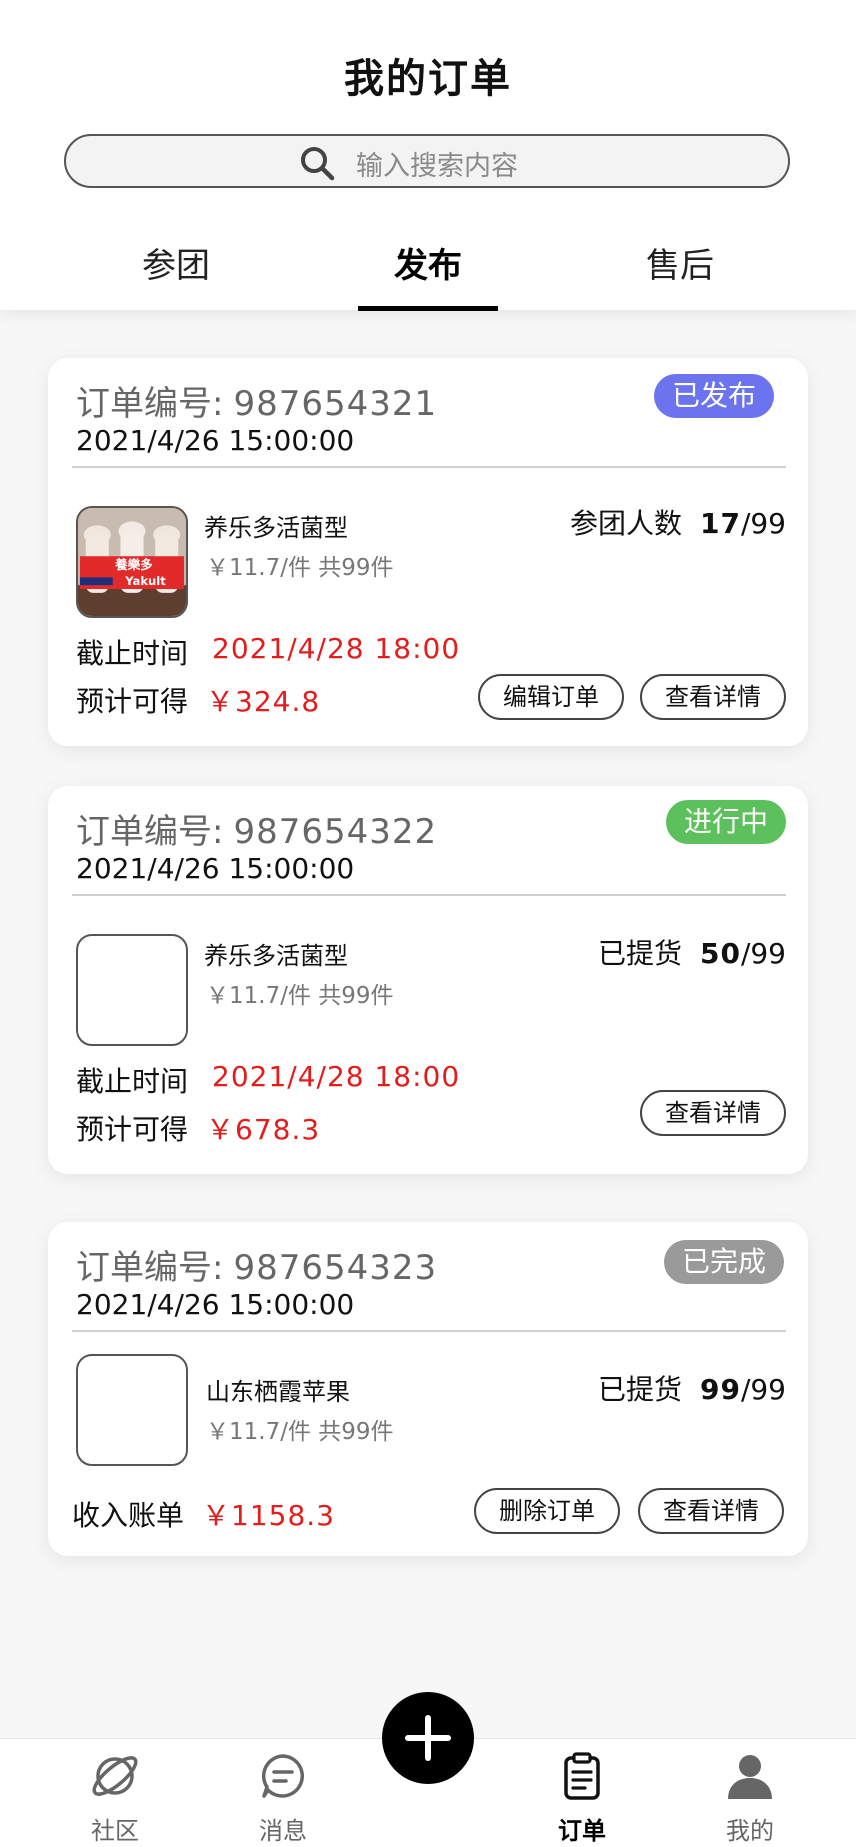 This screenshot has height=1847, width=856. What do you see at coordinates (625, 523) in the screenshot?
I see `count-label: 参团人数` at bounding box center [625, 523].